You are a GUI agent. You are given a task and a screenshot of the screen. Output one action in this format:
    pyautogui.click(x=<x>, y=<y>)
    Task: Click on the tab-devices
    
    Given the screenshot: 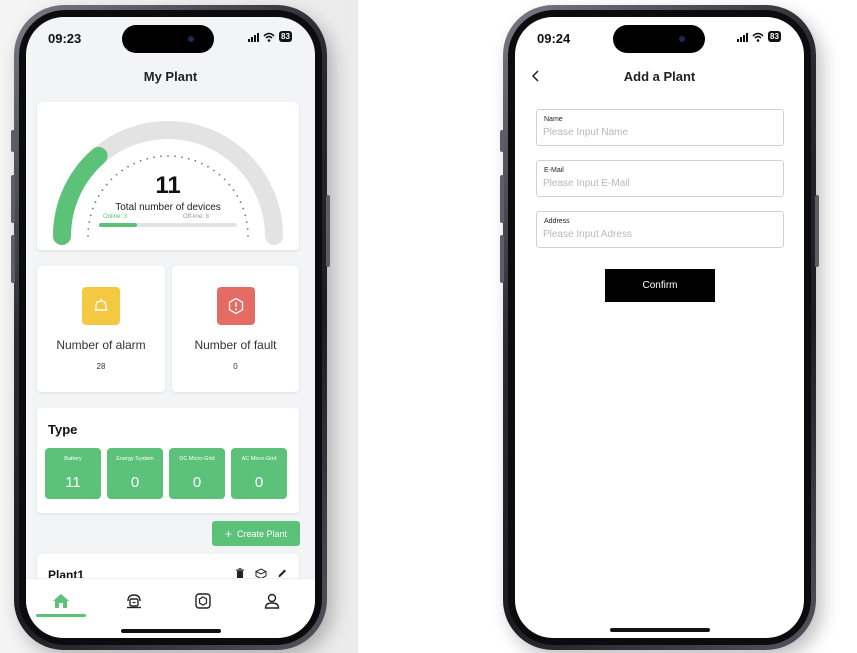 What is the action you would take?
    pyautogui.click(x=134, y=601)
    